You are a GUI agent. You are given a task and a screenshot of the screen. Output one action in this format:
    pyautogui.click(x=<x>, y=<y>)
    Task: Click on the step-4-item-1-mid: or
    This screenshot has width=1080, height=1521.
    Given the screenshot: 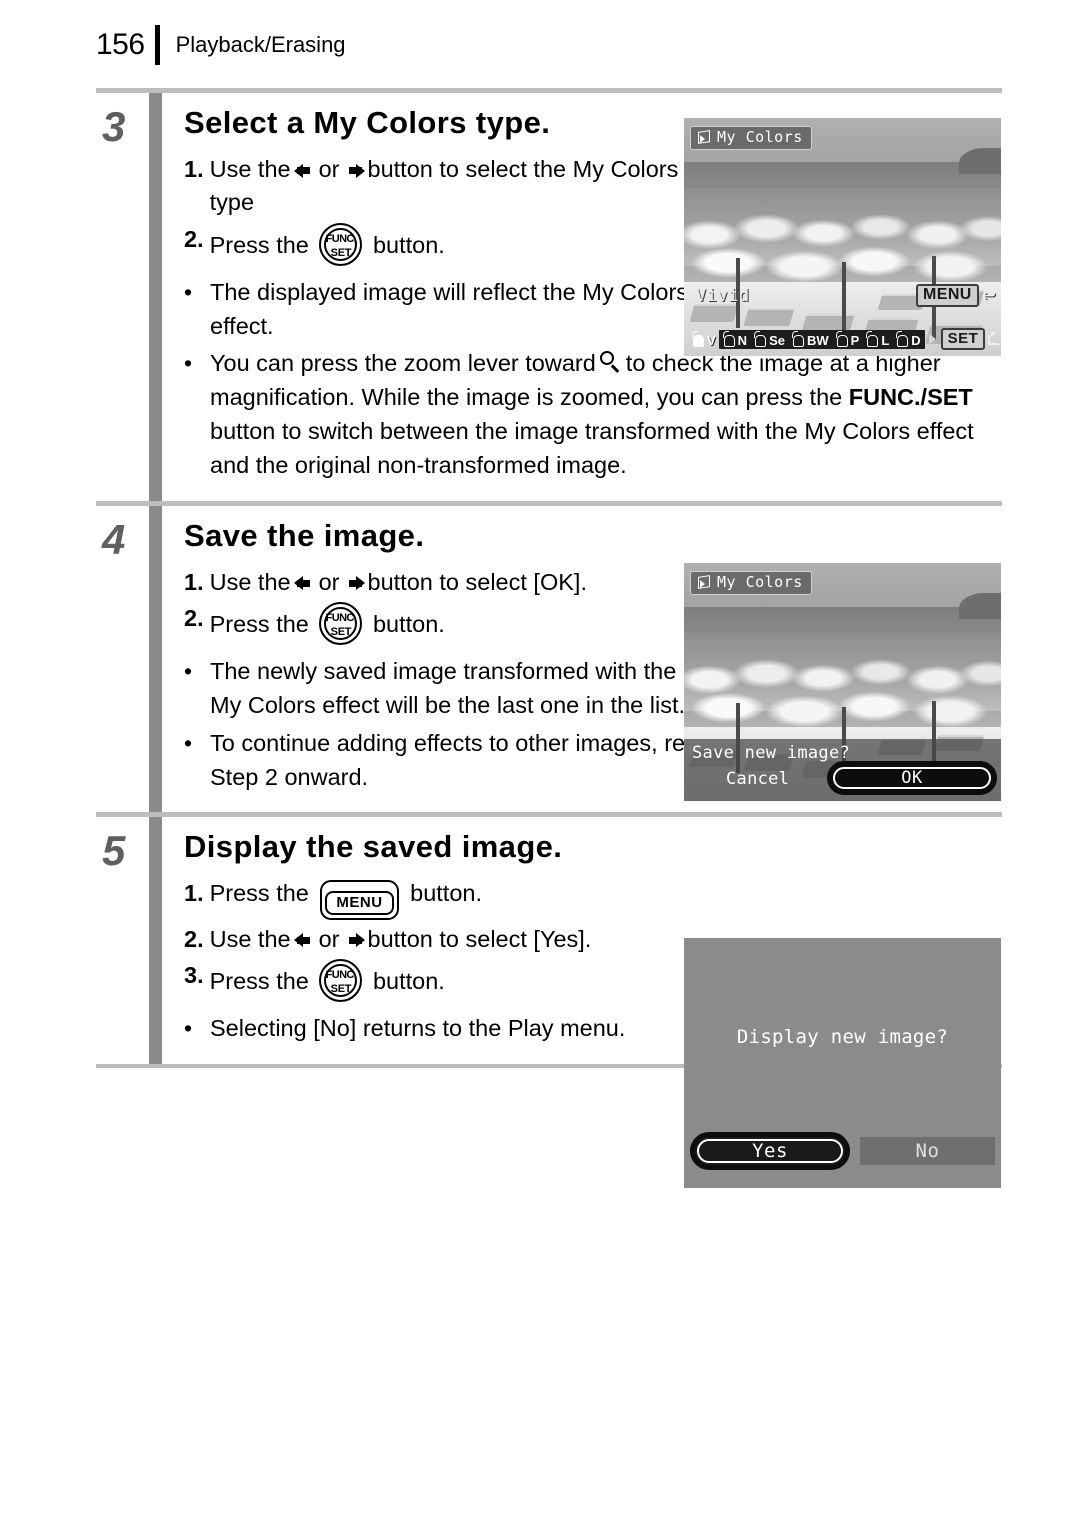 What is the action you would take?
    pyautogui.click(x=329, y=581)
    